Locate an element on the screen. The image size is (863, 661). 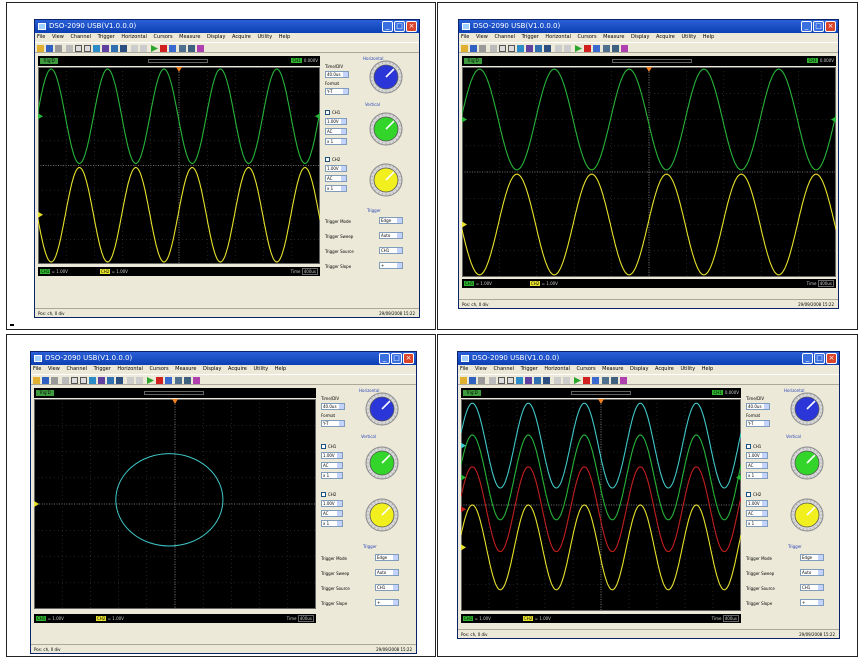
trigger-position-bar is located at coordinates (174, 393).